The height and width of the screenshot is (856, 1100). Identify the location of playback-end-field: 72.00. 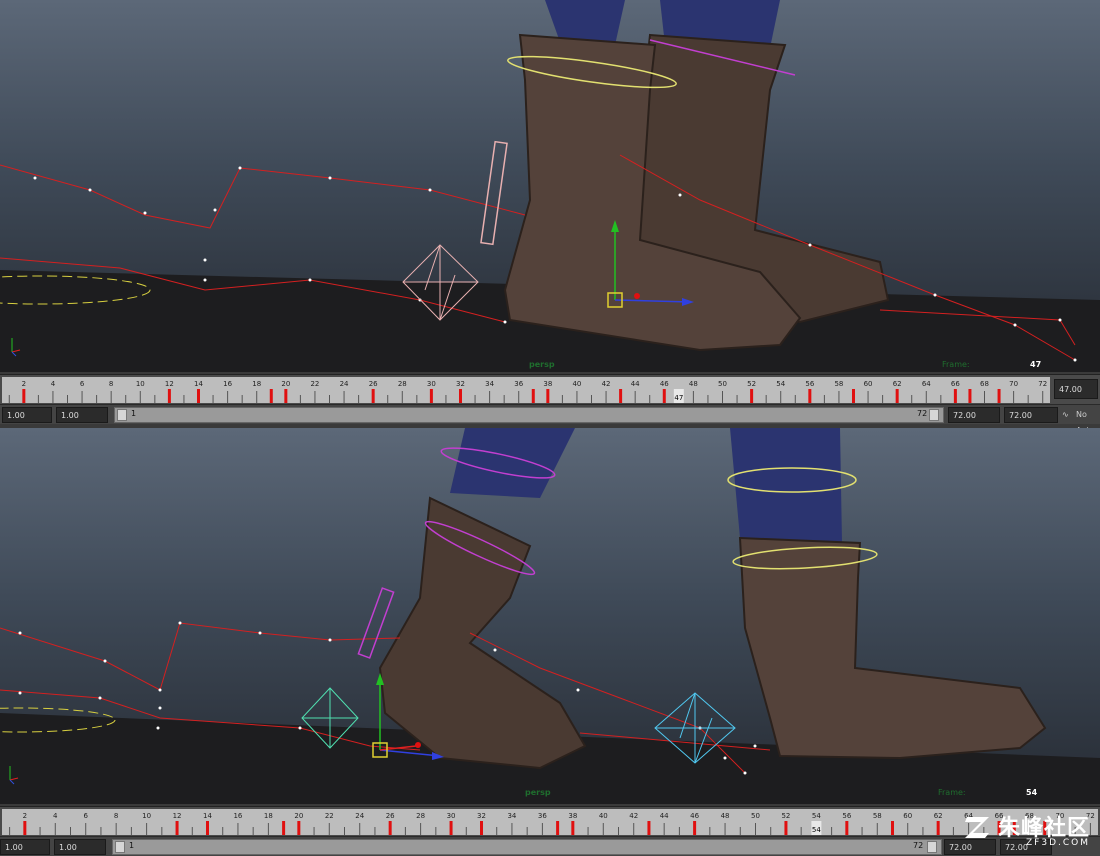
(974, 415).